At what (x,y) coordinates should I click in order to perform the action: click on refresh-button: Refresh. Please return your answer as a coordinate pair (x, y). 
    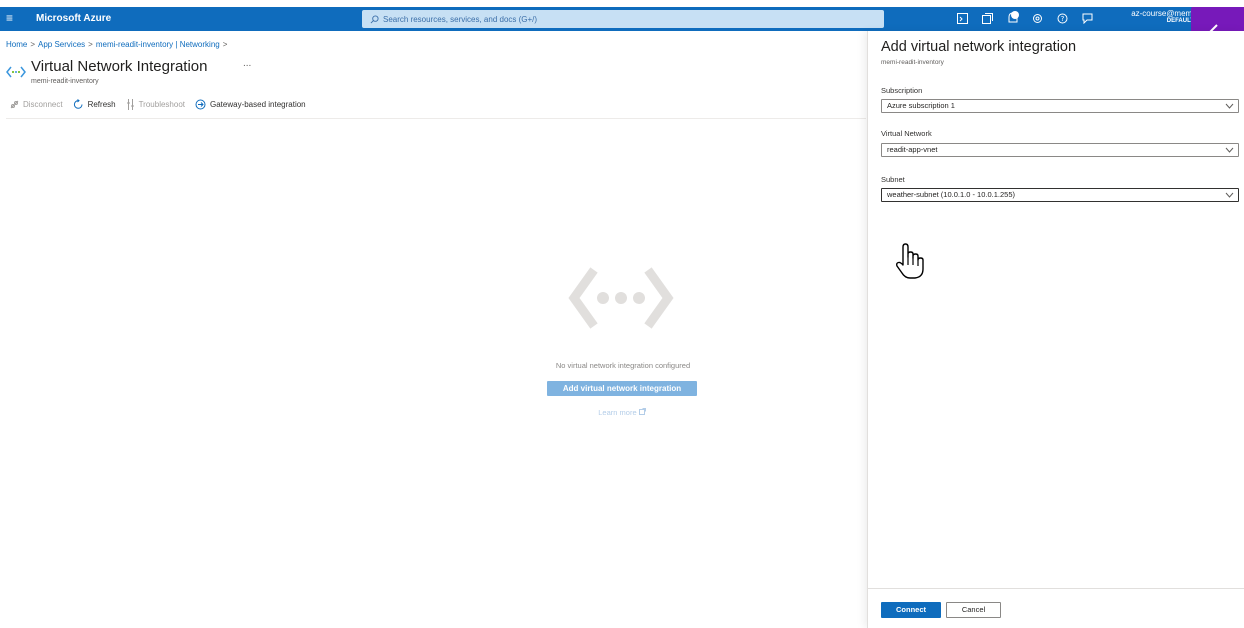
    Looking at the image, I should click on (94, 104).